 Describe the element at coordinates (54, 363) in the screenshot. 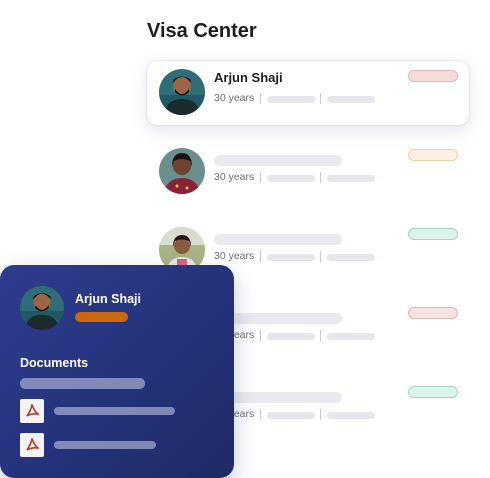

I see `documents-heading: Documents` at that location.